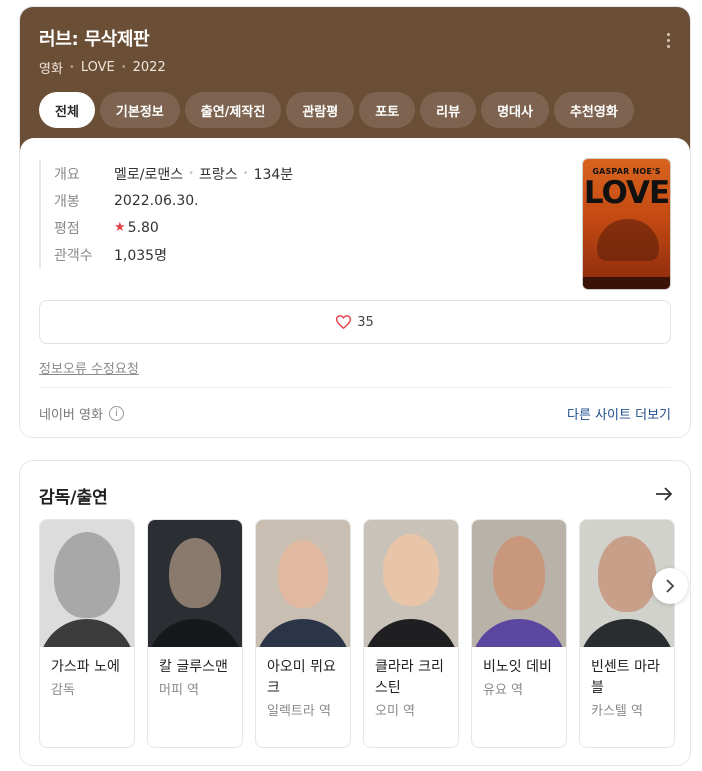  I want to click on rating-value: 5.80, so click(143, 227).